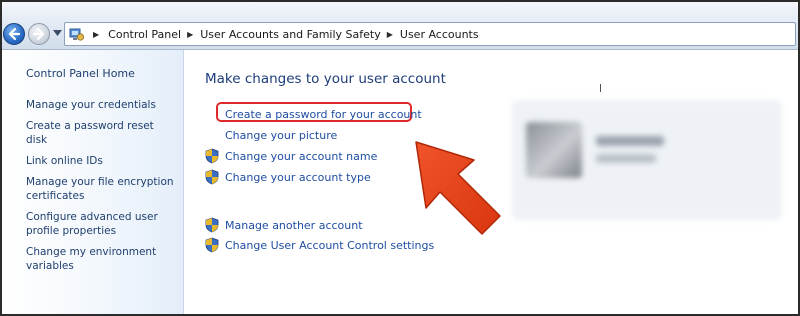  I want to click on page-title: Make changes to your user account, so click(325, 79).